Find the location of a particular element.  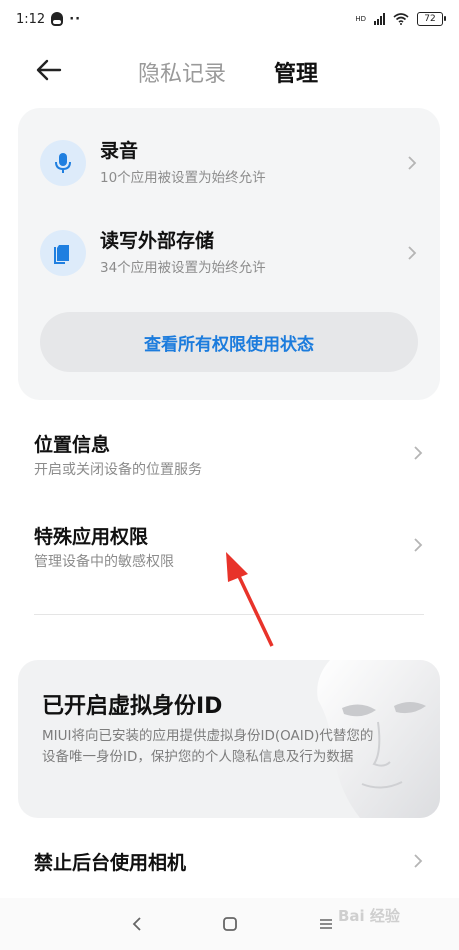

virtual-id-title: 已开启虚拟身份ID is located at coordinates (132, 706).